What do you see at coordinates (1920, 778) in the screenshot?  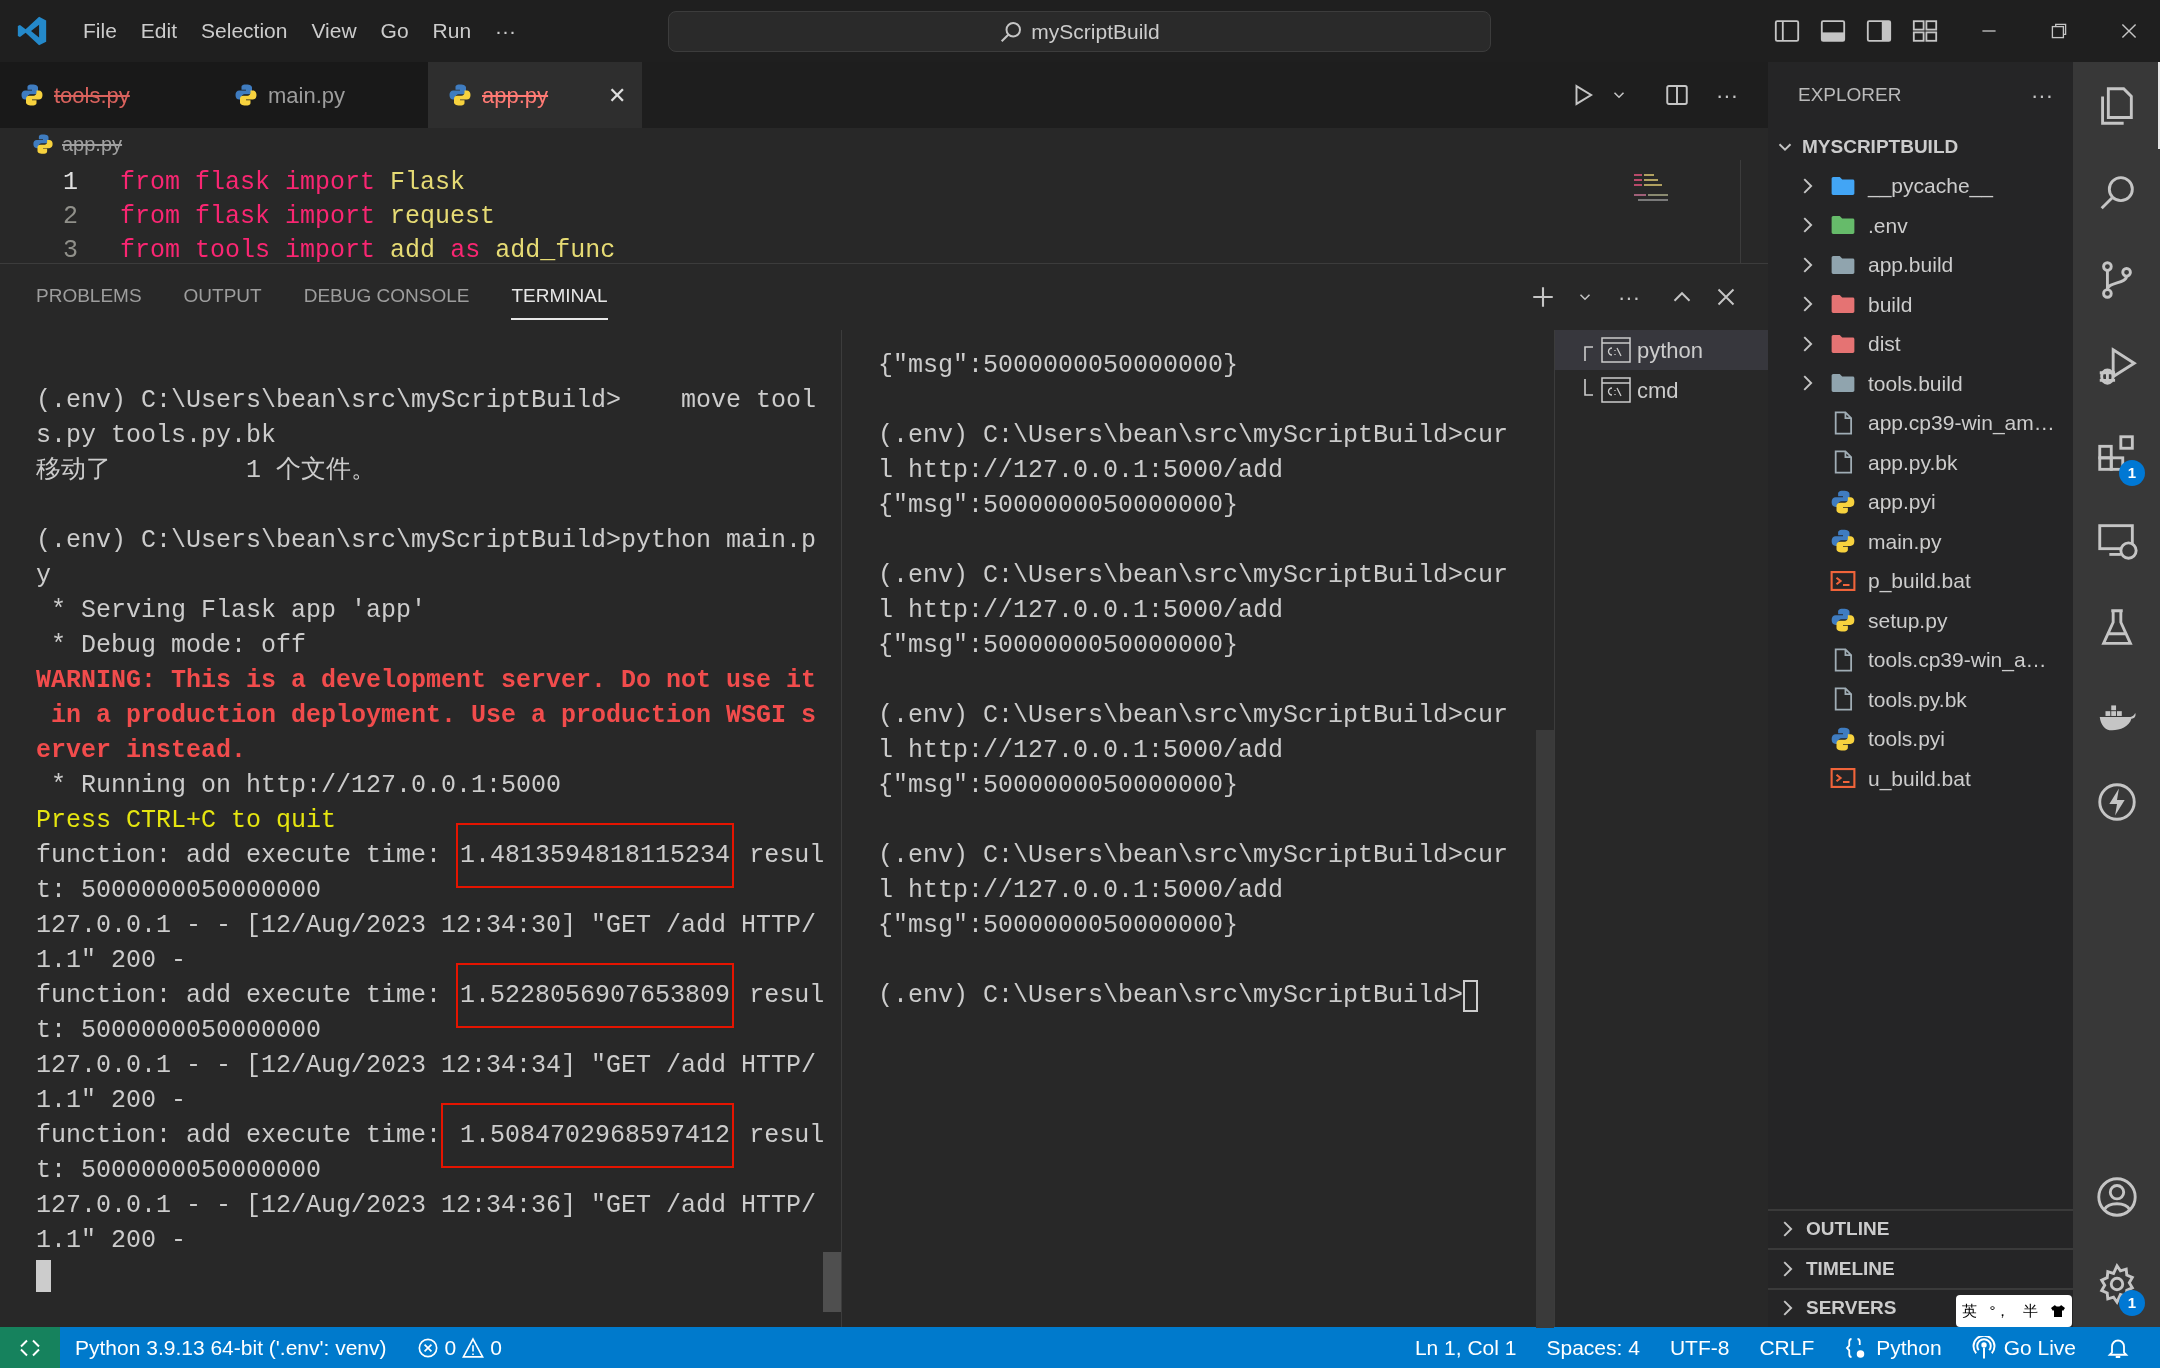 I see `tree-item: u_build.bat` at bounding box center [1920, 778].